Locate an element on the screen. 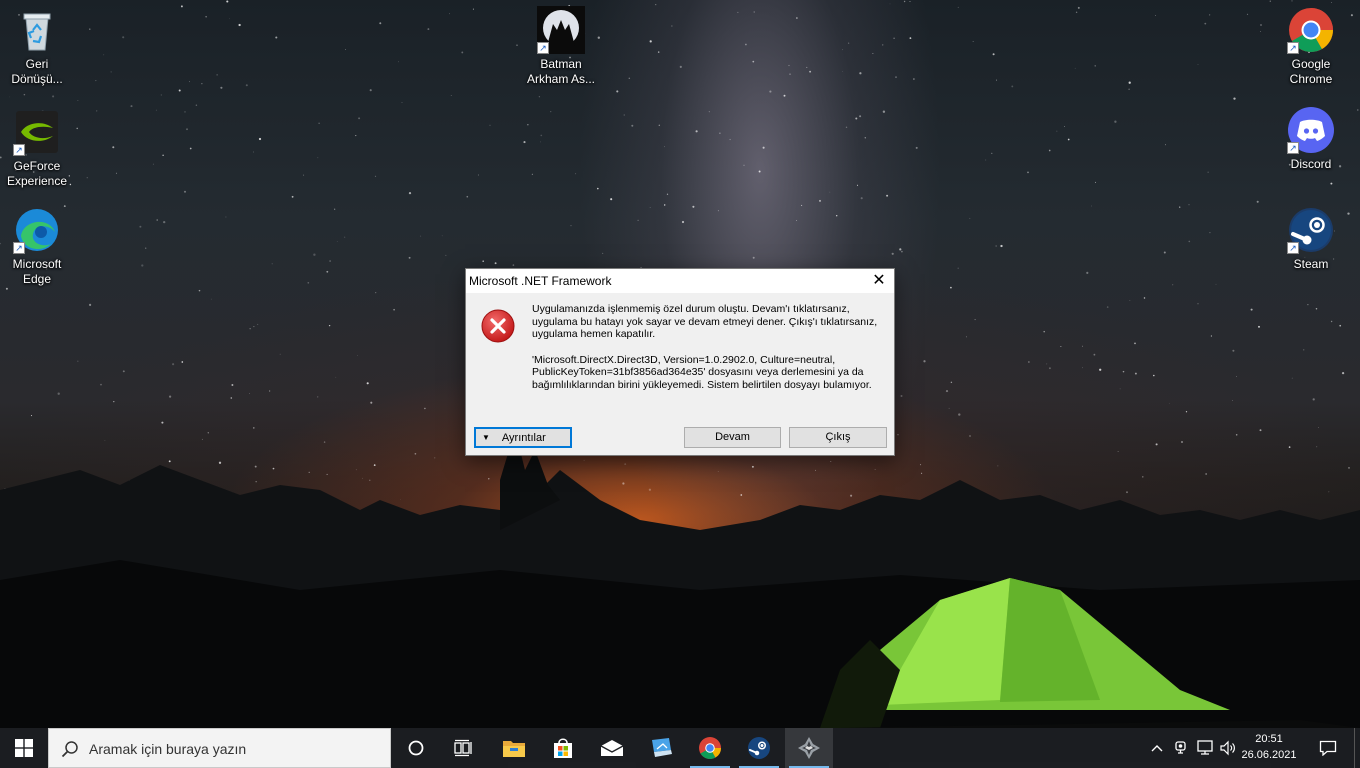 This screenshot has width=1360, height=768. details-button-label: Ayrıntılar is located at coordinates (523, 438).